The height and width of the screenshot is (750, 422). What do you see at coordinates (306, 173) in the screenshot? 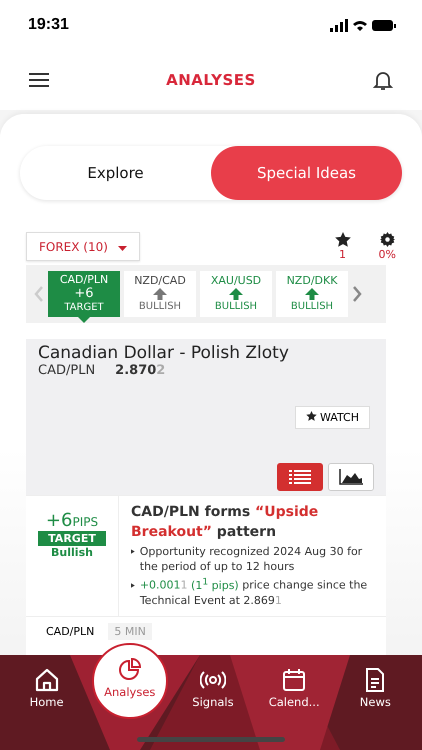
I see `segment-tab: Special Ideas` at bounding box center [306, 173].